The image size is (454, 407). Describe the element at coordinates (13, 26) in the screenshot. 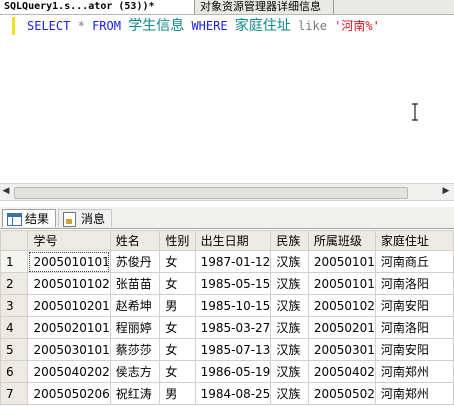

I see `modified-line-marker` at that location.